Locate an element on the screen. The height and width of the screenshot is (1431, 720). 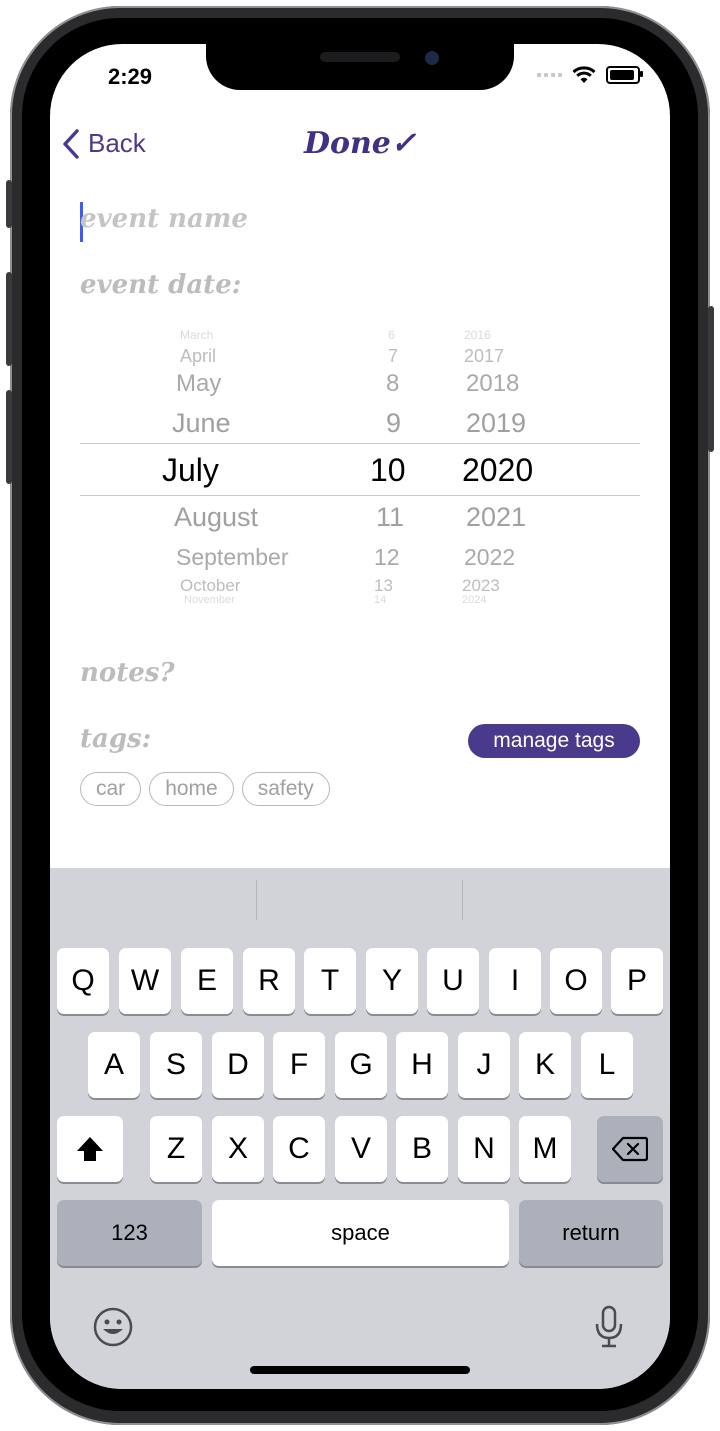
picker-day-item: 7 is located at coordinates (393, 356).